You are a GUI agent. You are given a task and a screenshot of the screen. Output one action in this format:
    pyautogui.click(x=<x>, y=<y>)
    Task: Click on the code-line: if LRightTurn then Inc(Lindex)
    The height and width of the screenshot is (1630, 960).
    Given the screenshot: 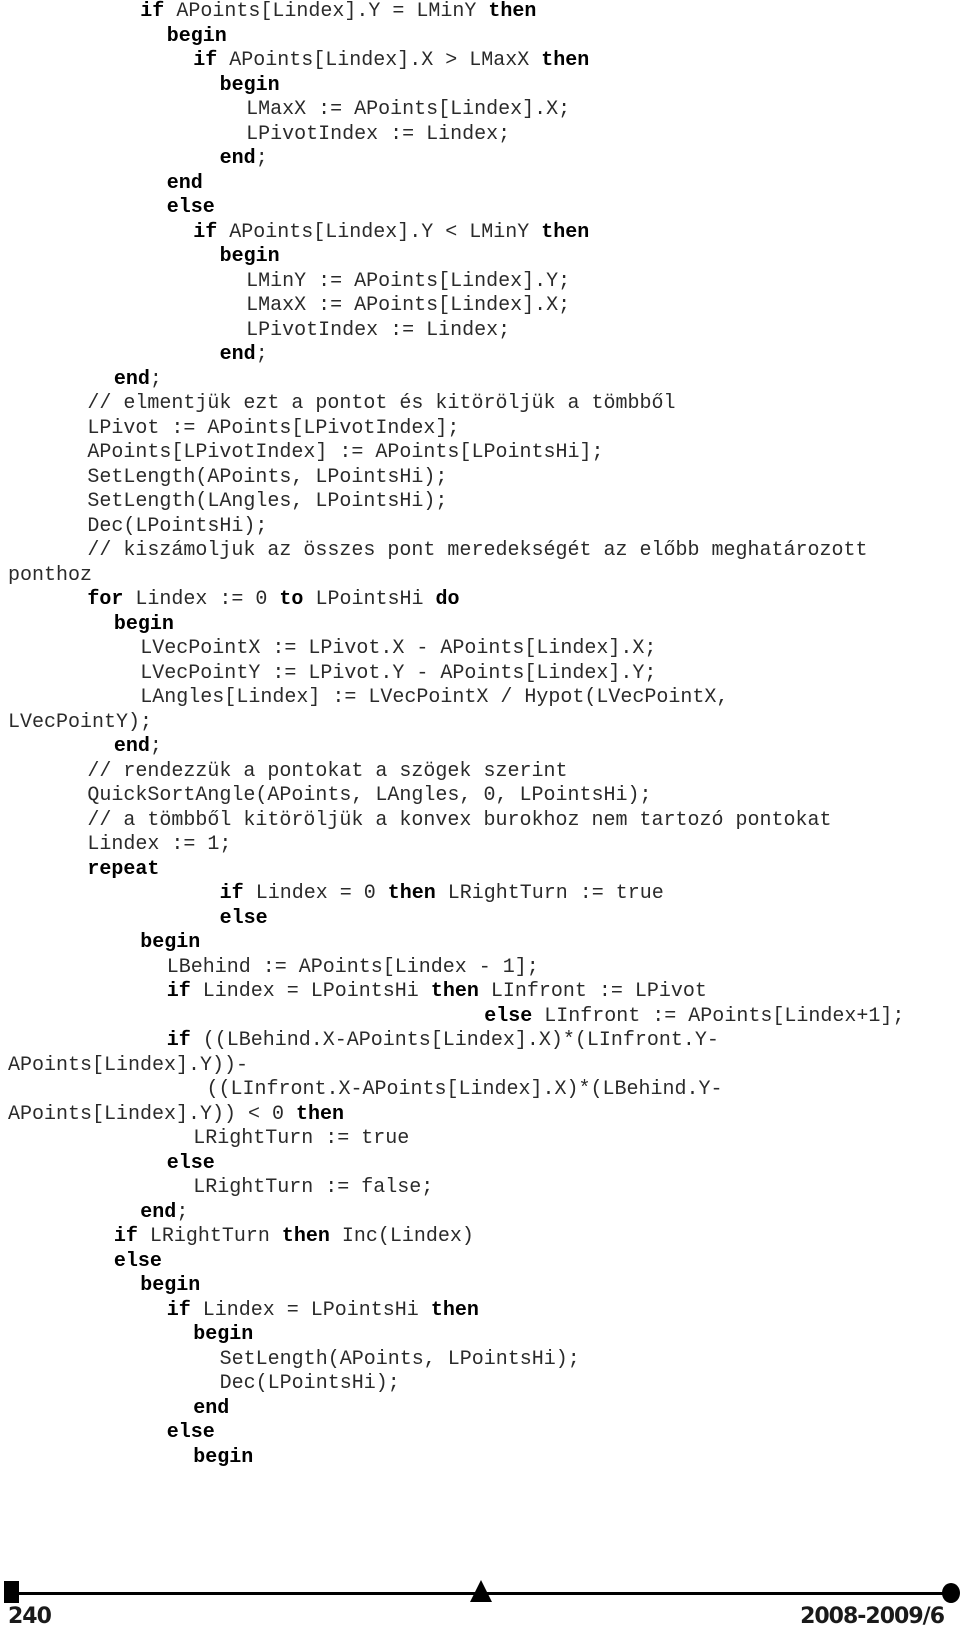 What is the action you would take?
    pyautogui.click(x=480, y=1237)
    